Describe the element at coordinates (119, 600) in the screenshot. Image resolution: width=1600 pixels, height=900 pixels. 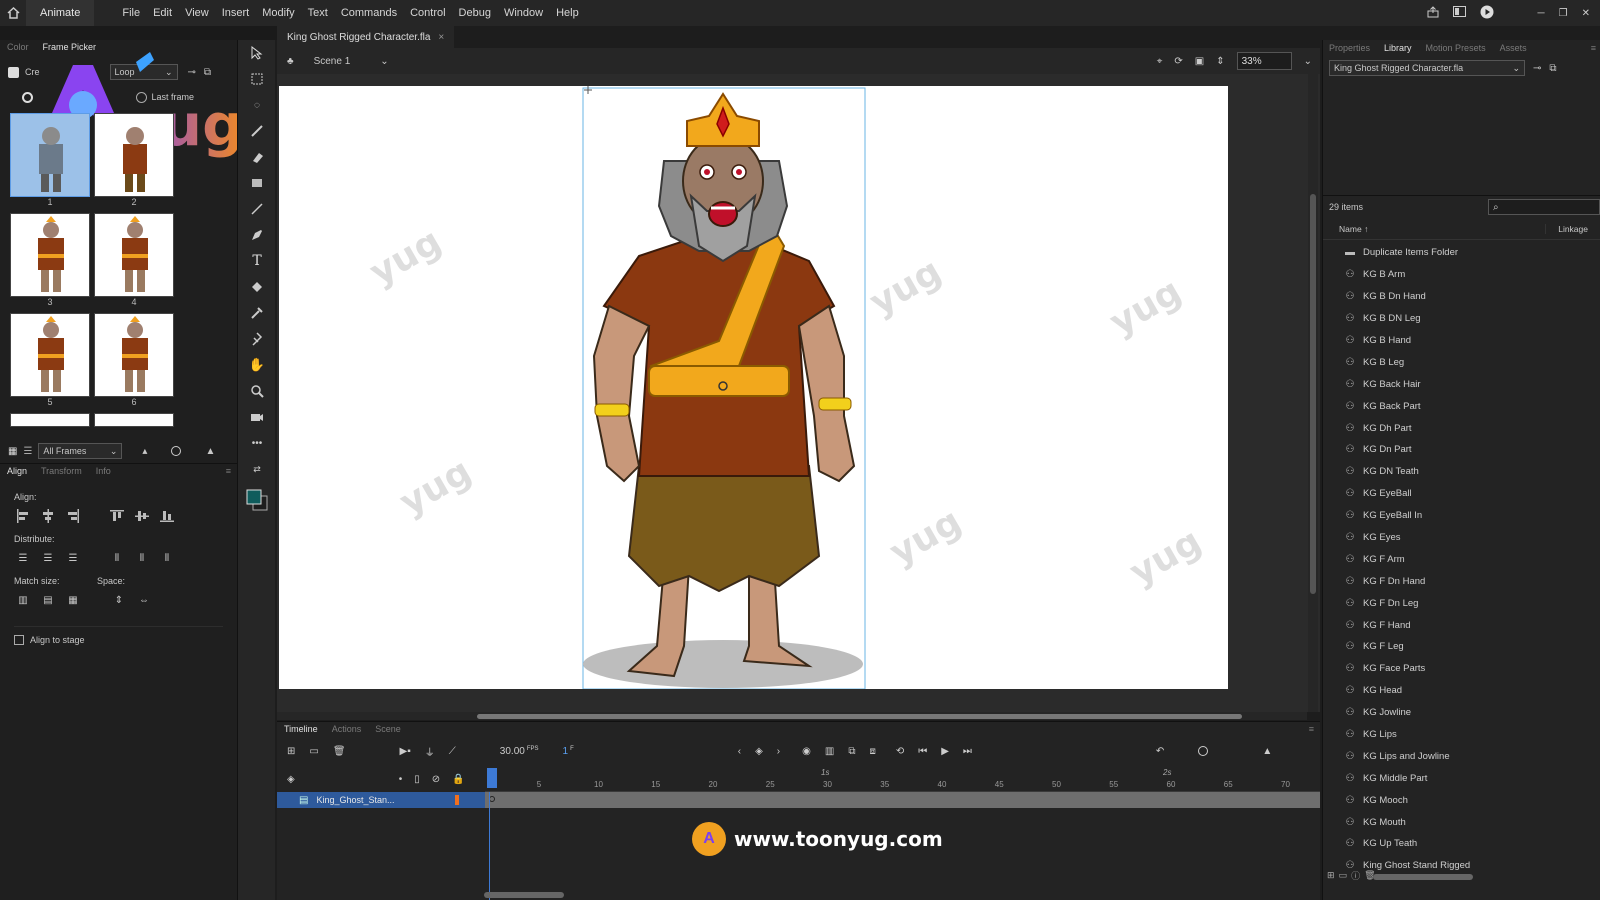
I see `space-vertical-icon: ⇕` at that location.